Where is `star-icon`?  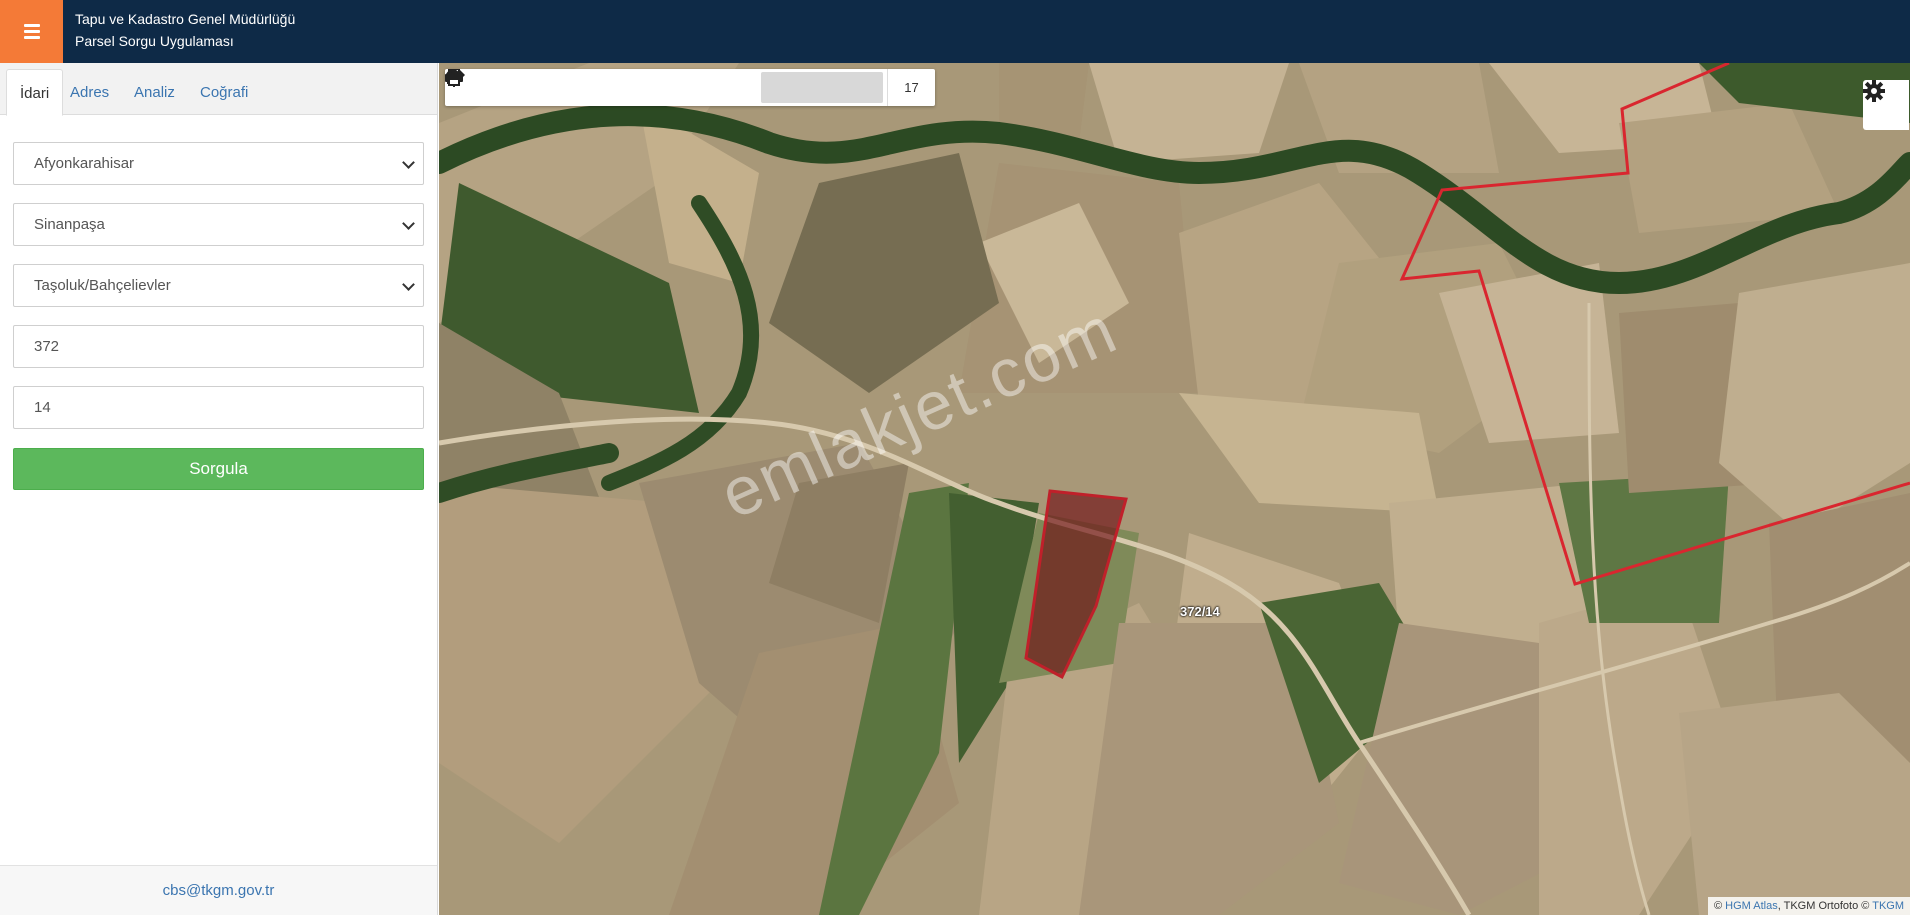
star-icon is located at coordinates (562, 87).